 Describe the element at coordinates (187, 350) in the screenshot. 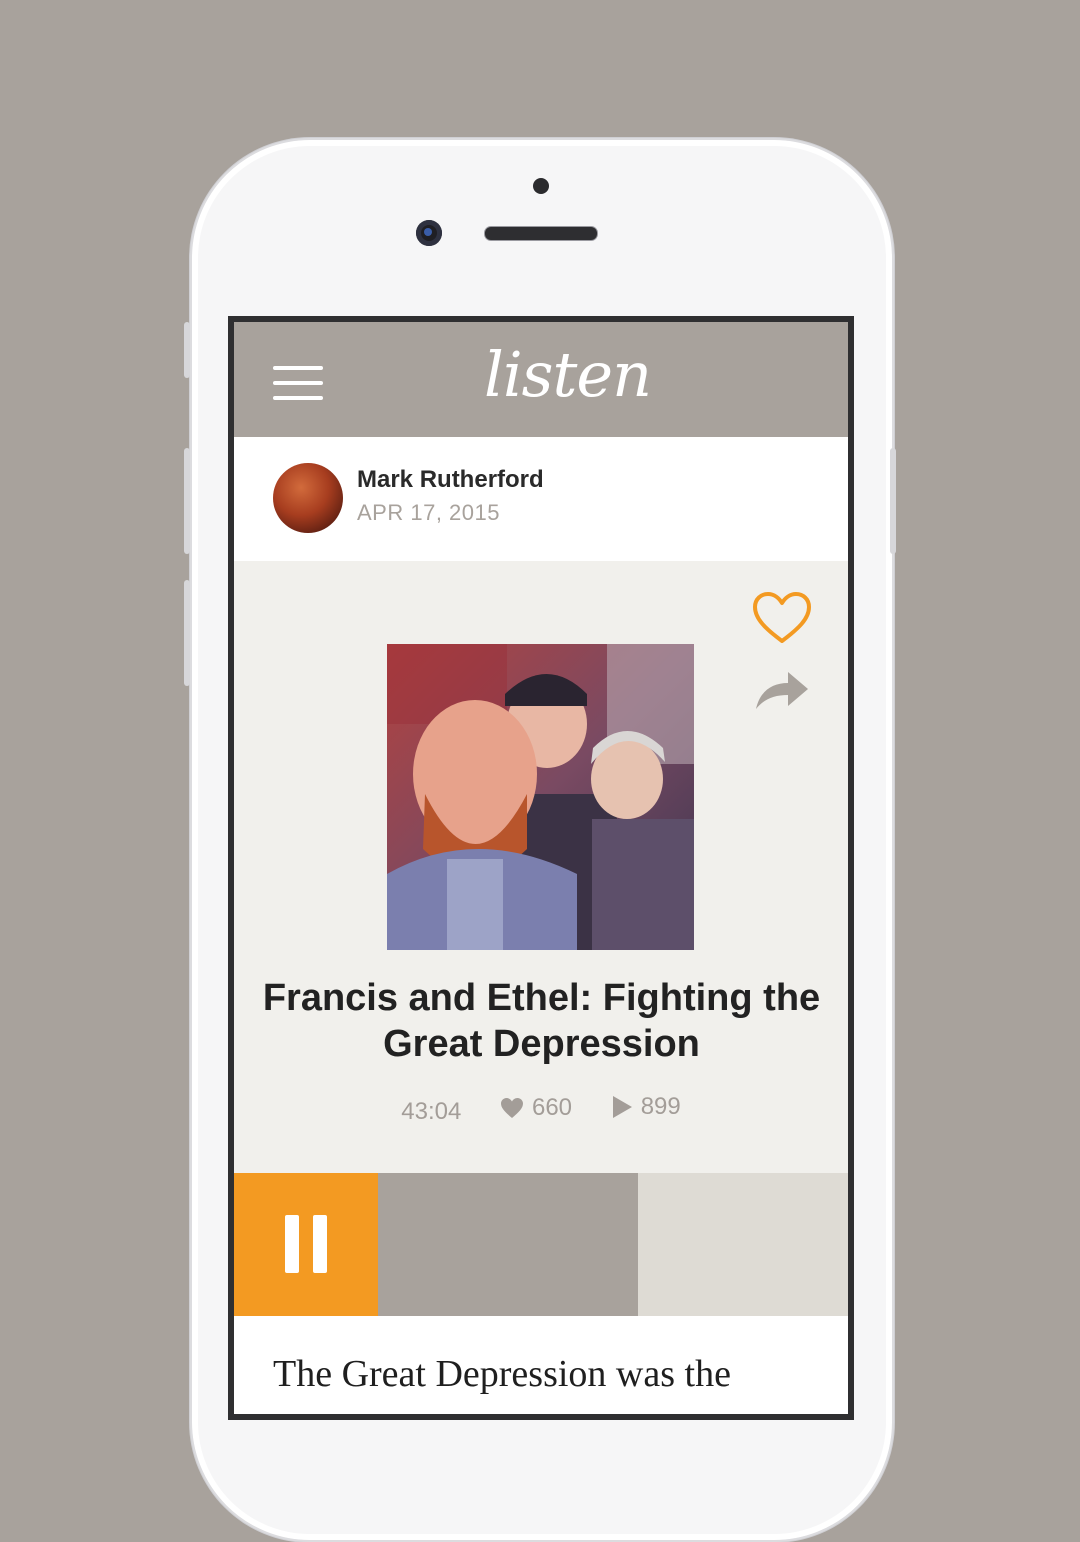

I see `mute-switch` at that location.